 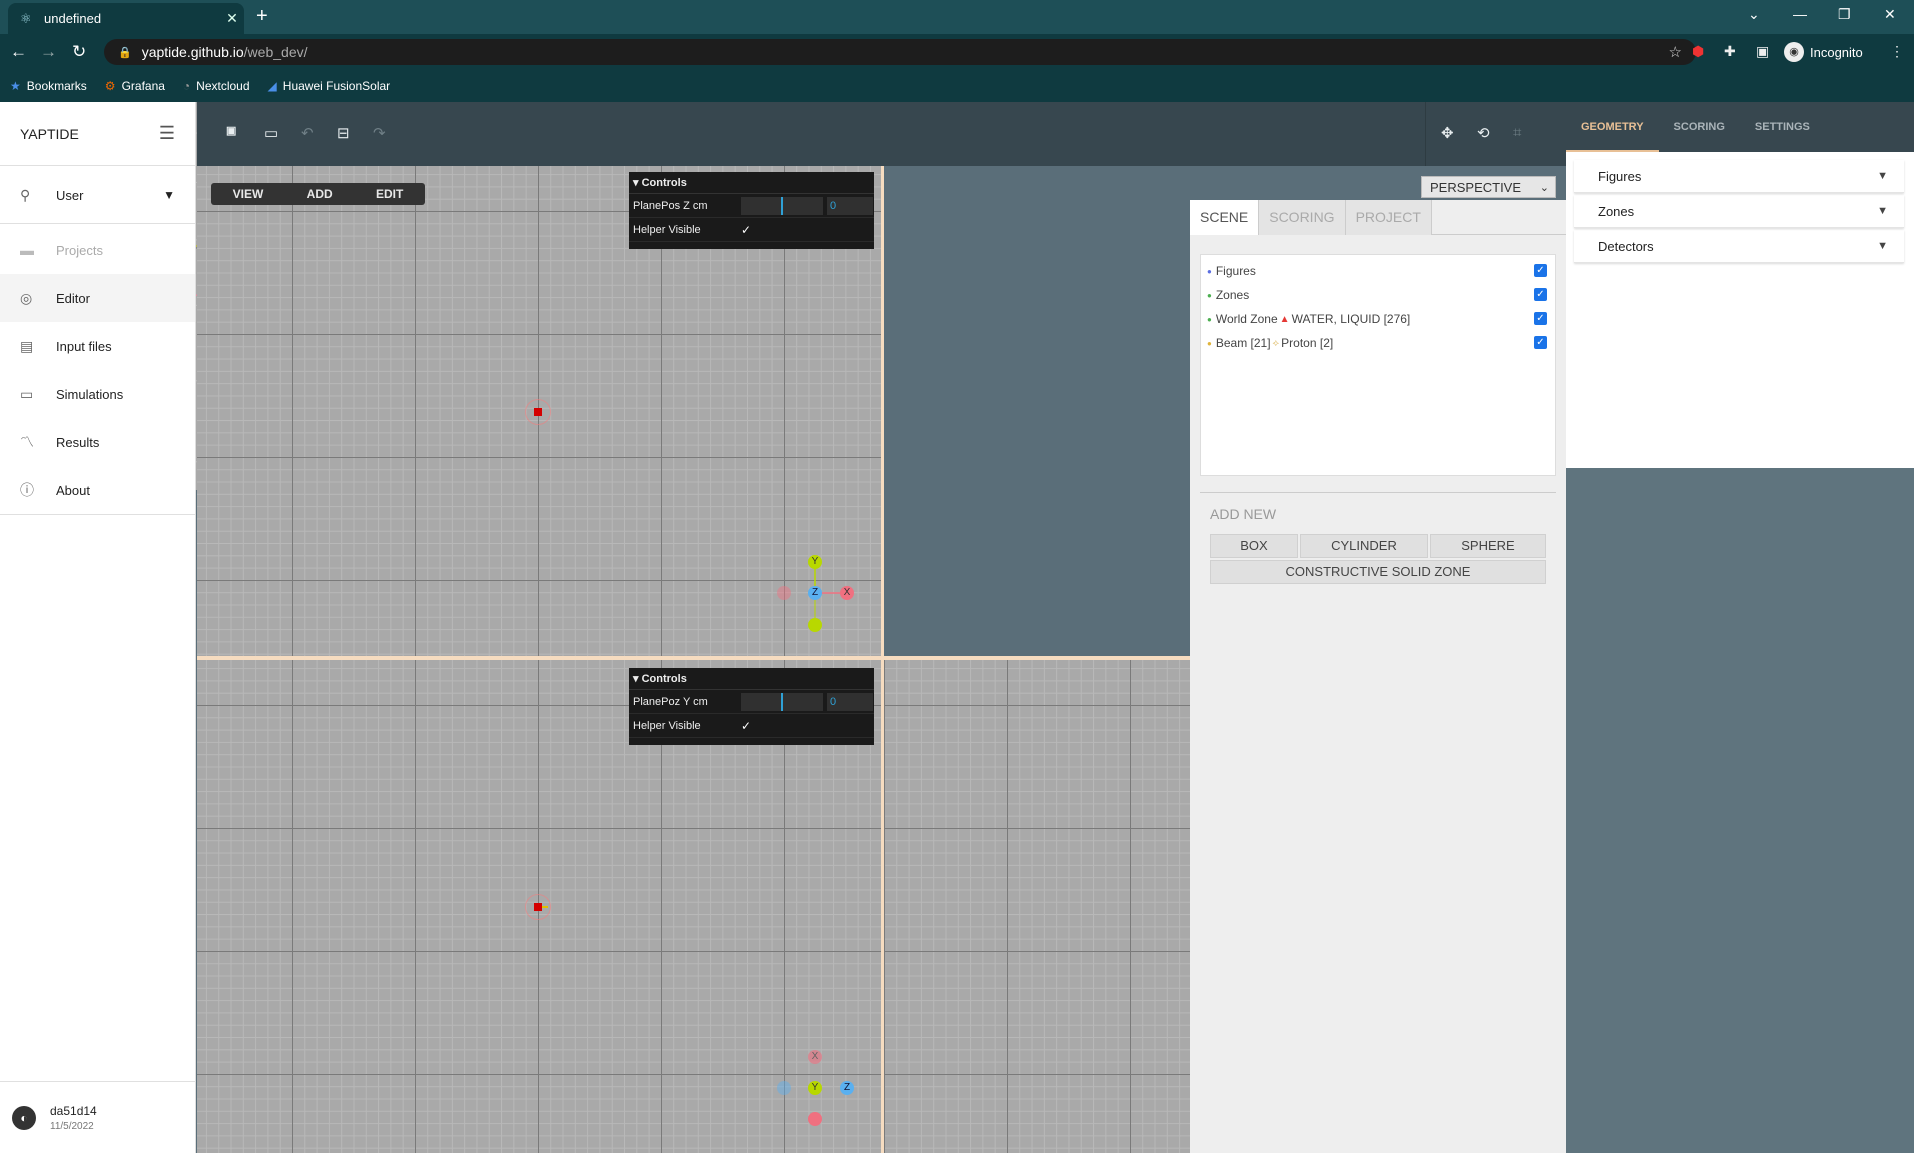 I want to click on tab-scene: SCENE, so click(x=1225, y=217).